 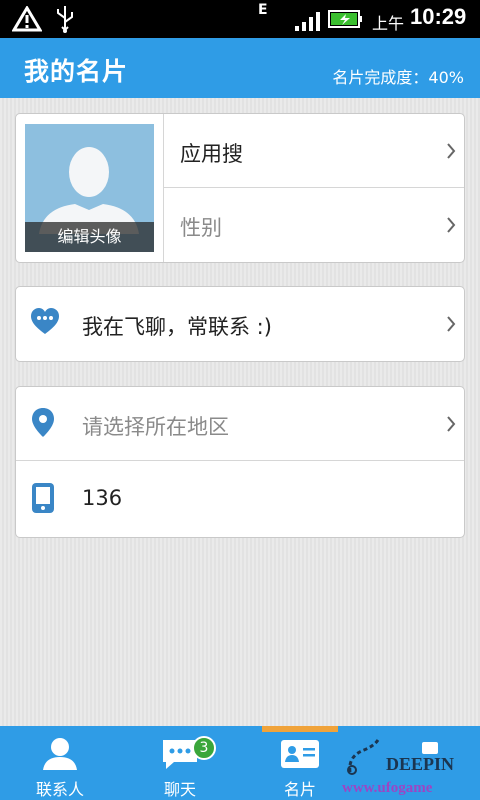 I want to click on watermark-url: www.ufogame, so click(x=387, y=788).